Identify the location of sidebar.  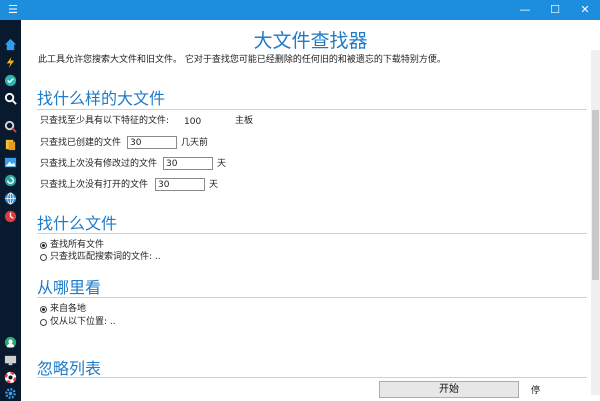
(10, 210).